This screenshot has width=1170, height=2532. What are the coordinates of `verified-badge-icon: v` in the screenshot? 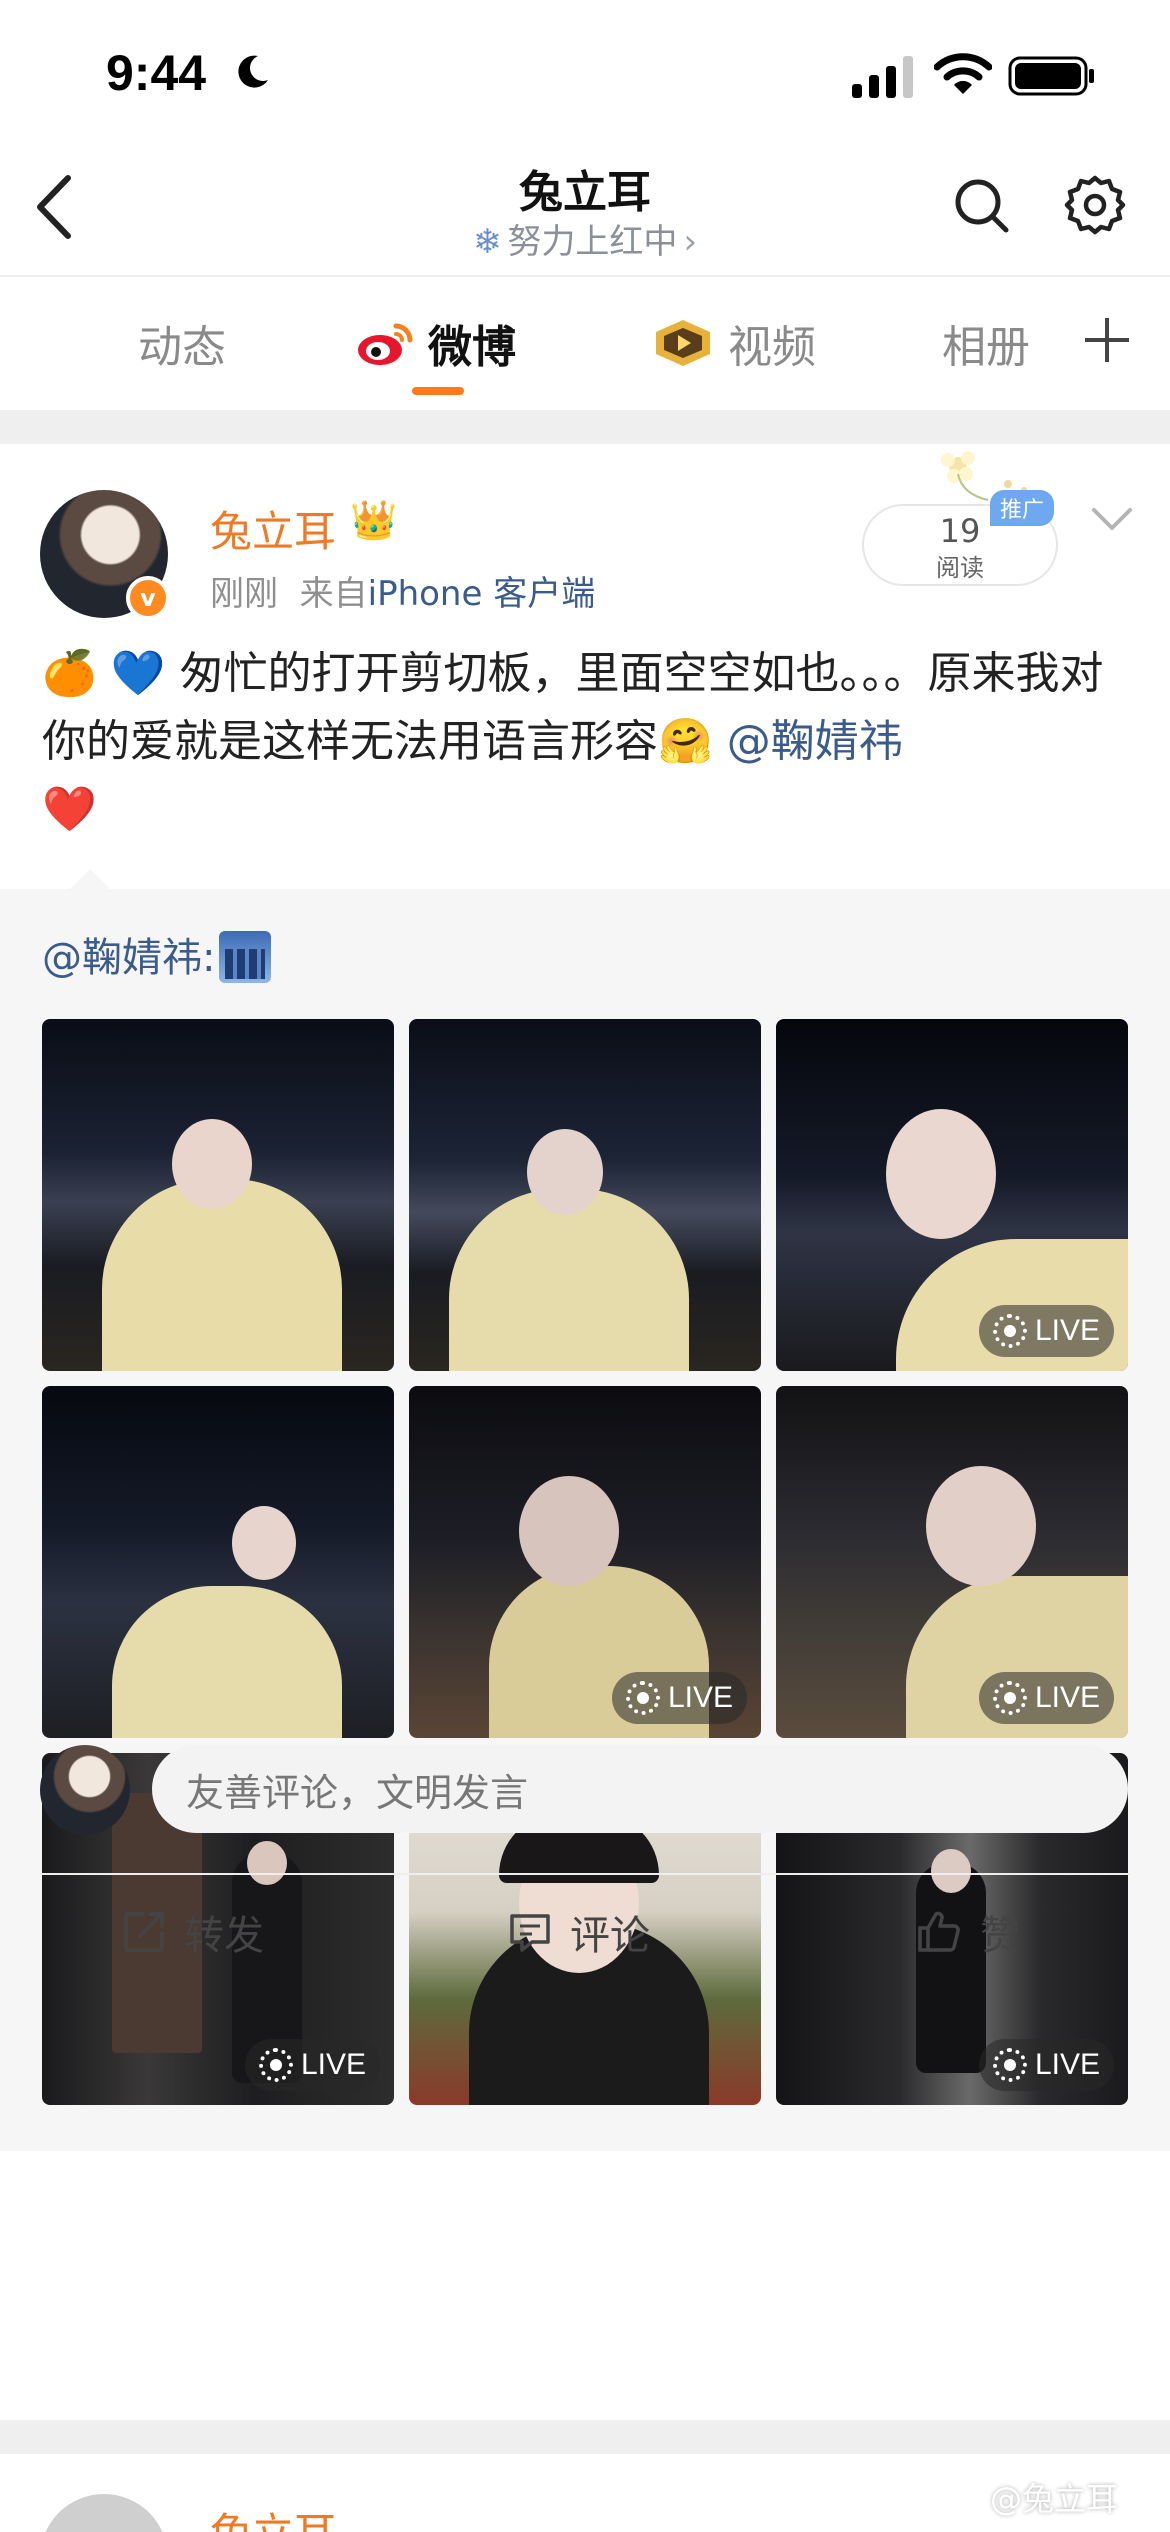 It's located at (148, 598).